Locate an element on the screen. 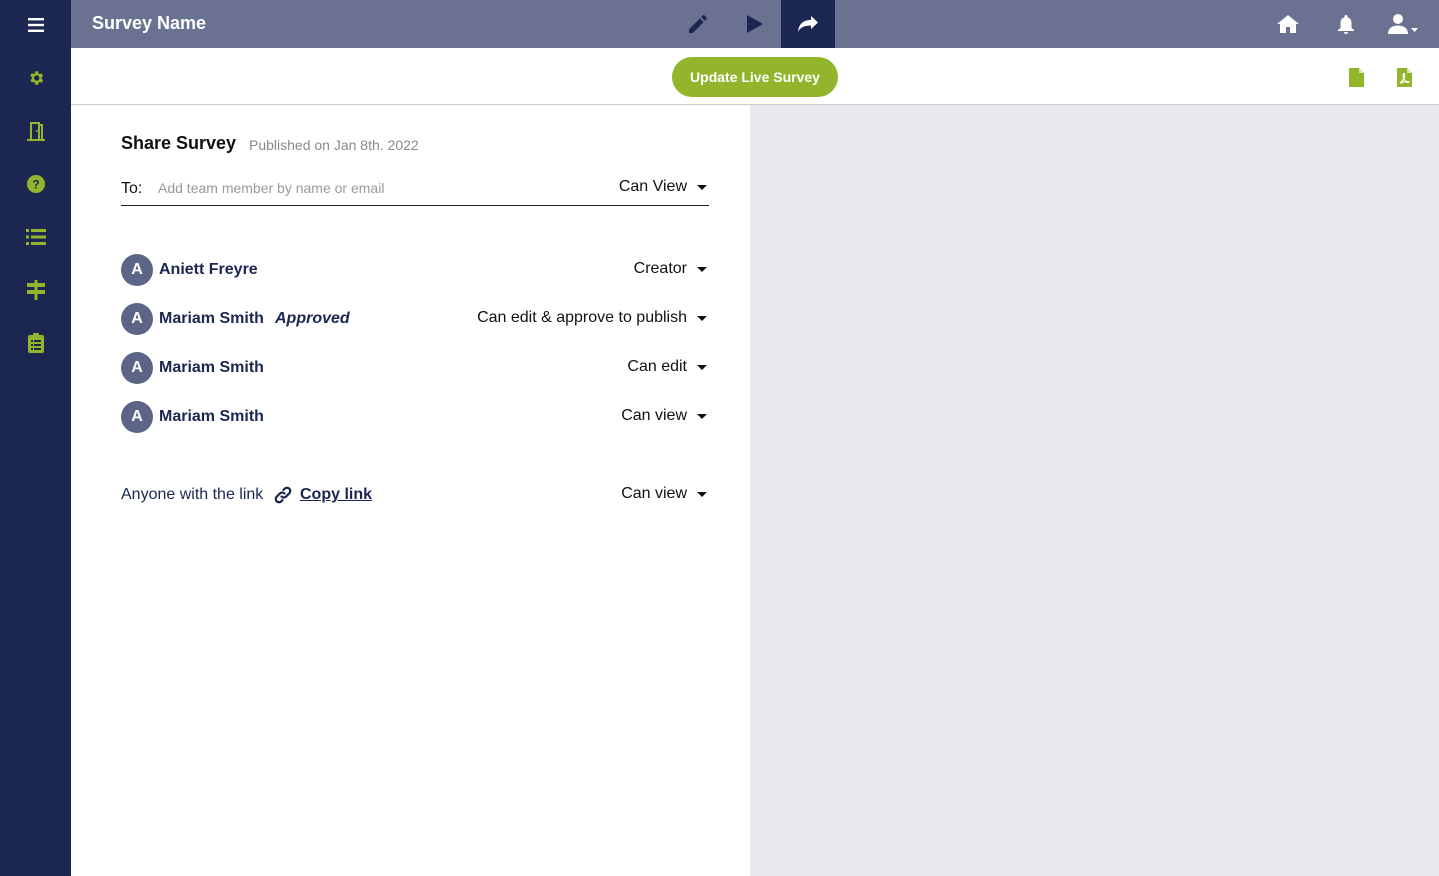  home-icon is located at coordinates (1288, 24).